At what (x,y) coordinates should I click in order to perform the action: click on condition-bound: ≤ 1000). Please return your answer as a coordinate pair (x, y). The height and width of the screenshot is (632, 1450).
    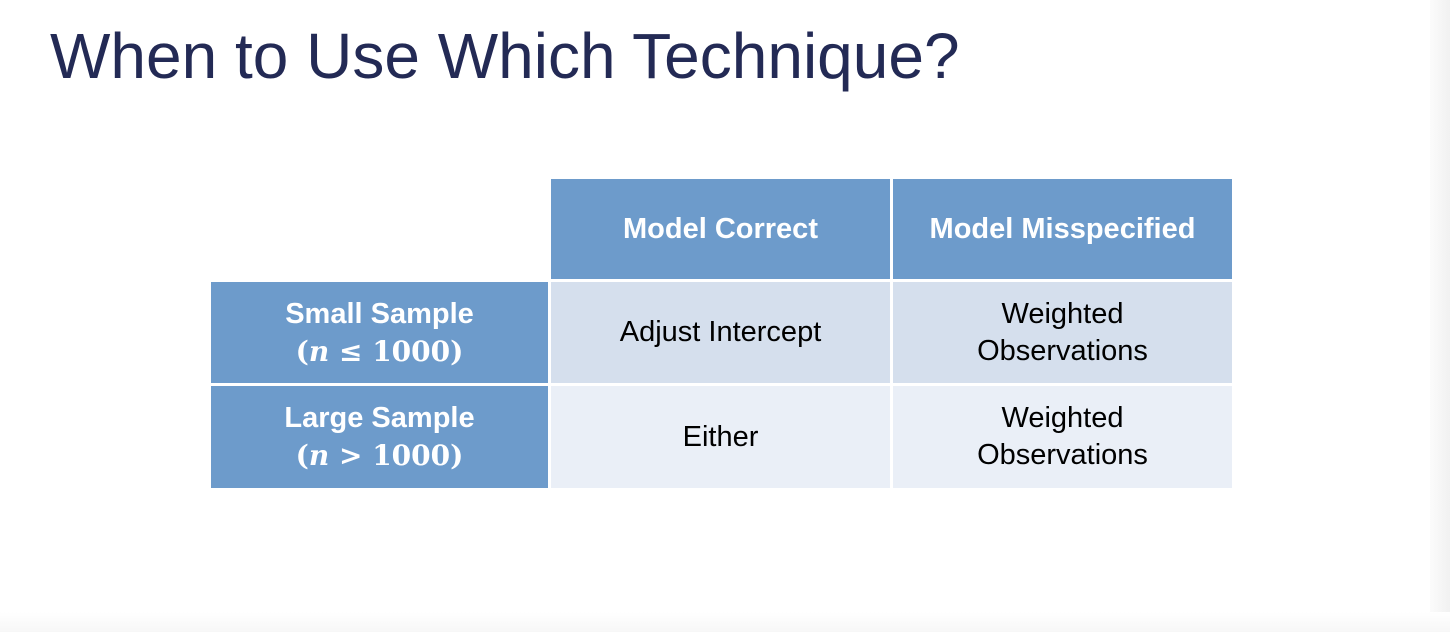
    Looking at the image, I should click on (396, 351).